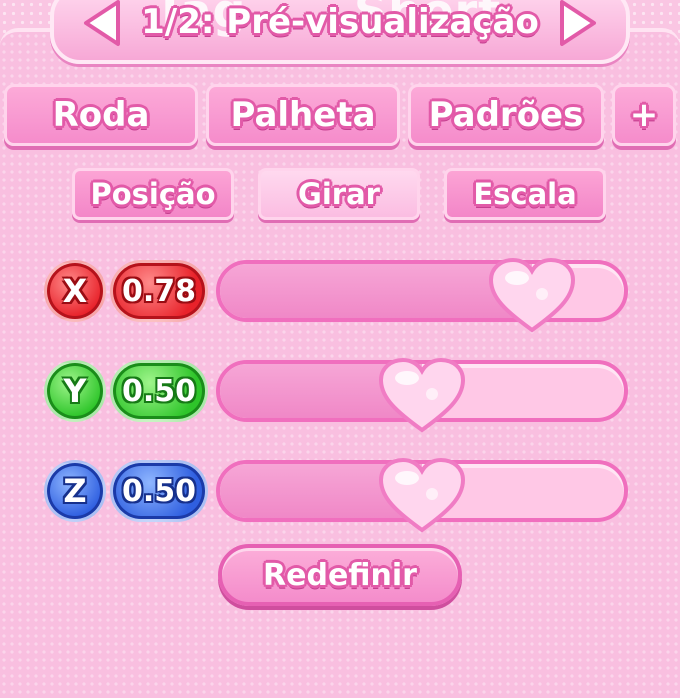 This screenshot has height=698, width=680. What do you see at coordinates (525, 194) in the screenshot?
I see `subtab-escala: Escala` at bounding box center [525, 194].